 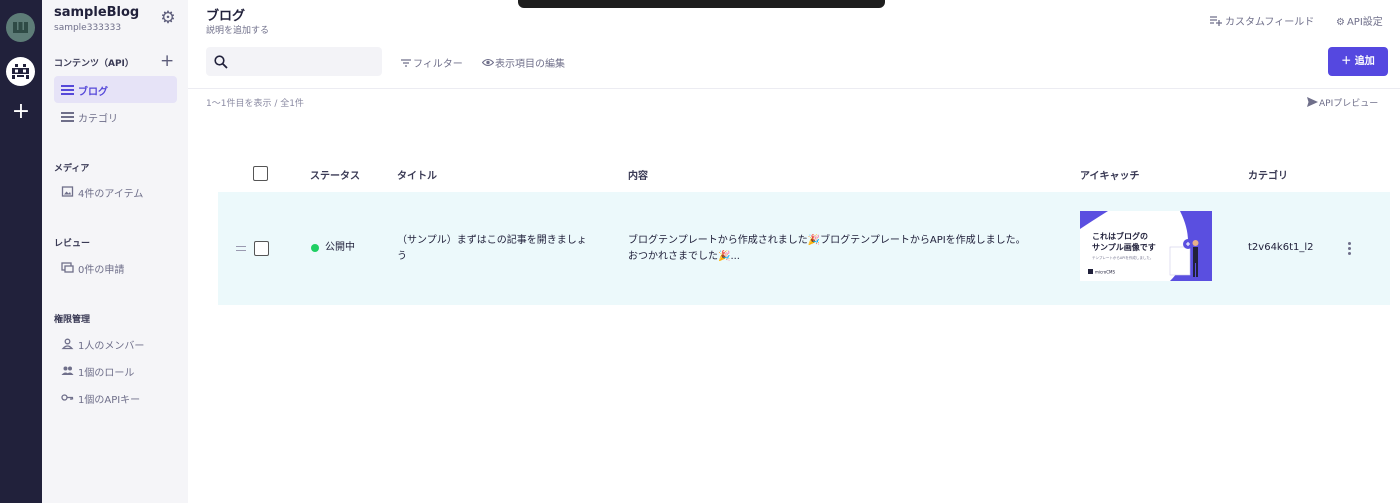 I want to click on playlist-add-icon, so click(x=1216, y=22).